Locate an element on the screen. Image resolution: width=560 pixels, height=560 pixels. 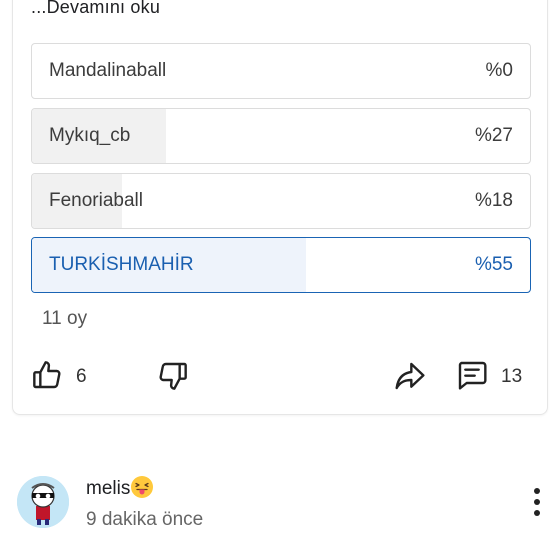
comment-count: 13 is located at coordinates (512, 376).